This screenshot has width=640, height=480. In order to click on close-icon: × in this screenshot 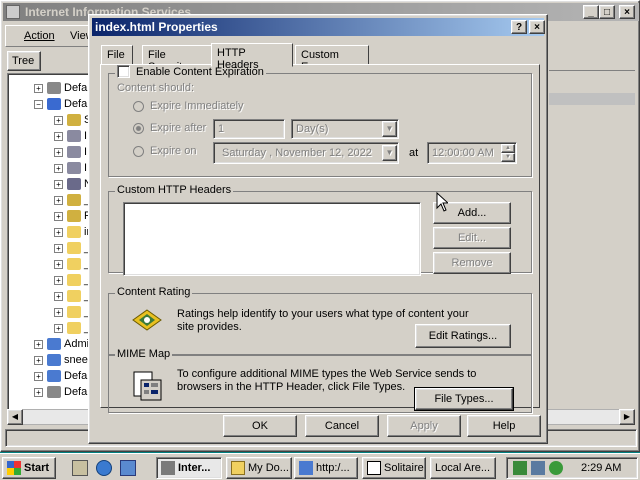, I will do `click(627, 12)`.